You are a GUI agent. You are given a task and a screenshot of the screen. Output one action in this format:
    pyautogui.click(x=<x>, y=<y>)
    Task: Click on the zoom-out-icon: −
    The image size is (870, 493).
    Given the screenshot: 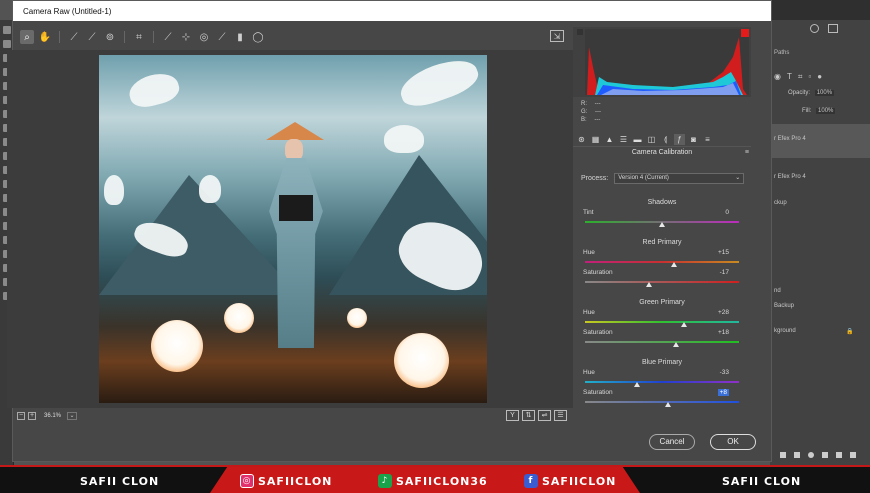 What is the action you would take?
    pyautogui.click(x=21, y=416)
    